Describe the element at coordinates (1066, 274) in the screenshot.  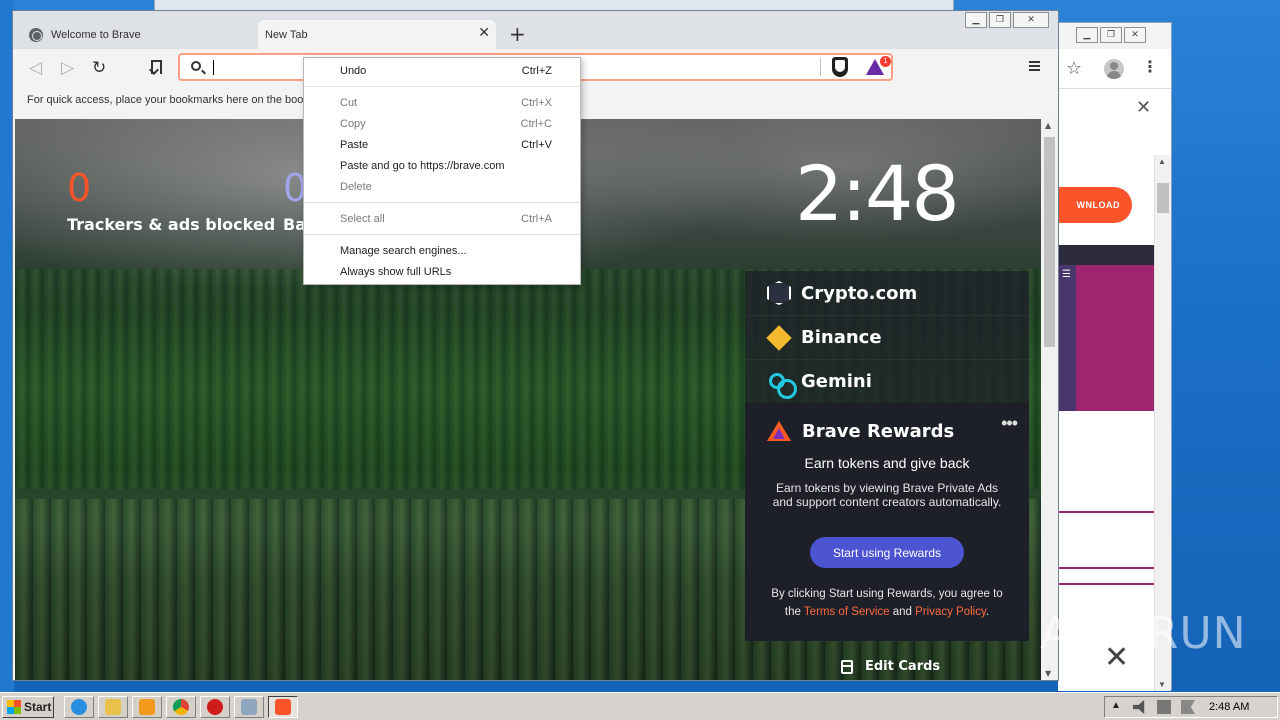
I see `hamburger-icon: ☰` at that location.